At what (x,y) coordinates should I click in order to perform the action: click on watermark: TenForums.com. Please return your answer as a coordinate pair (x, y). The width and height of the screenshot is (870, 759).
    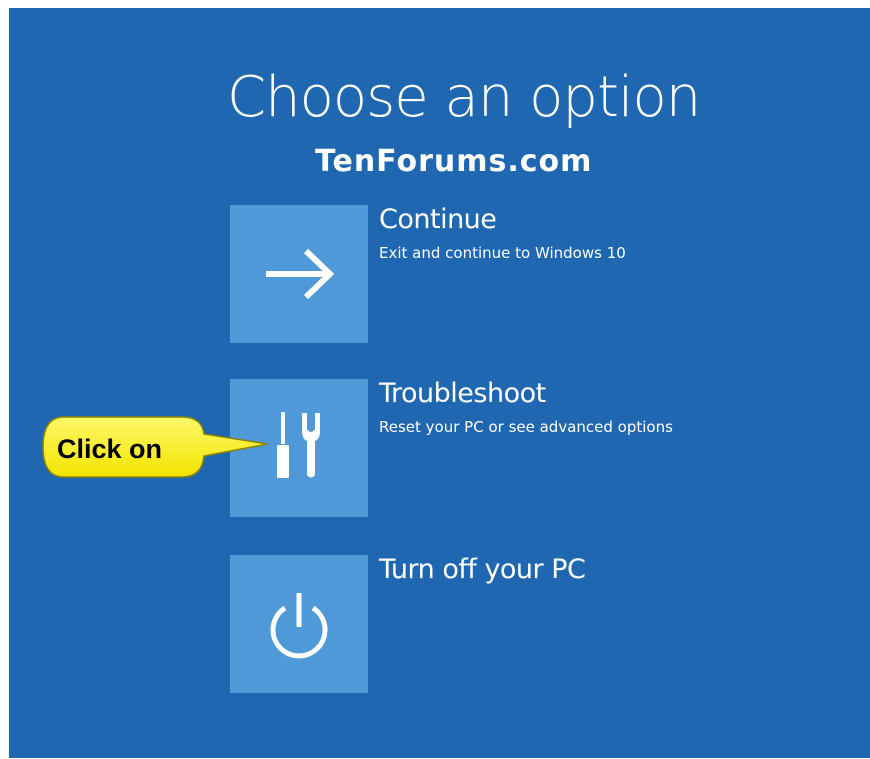
    Looking at the image, I should click on (454, 161).